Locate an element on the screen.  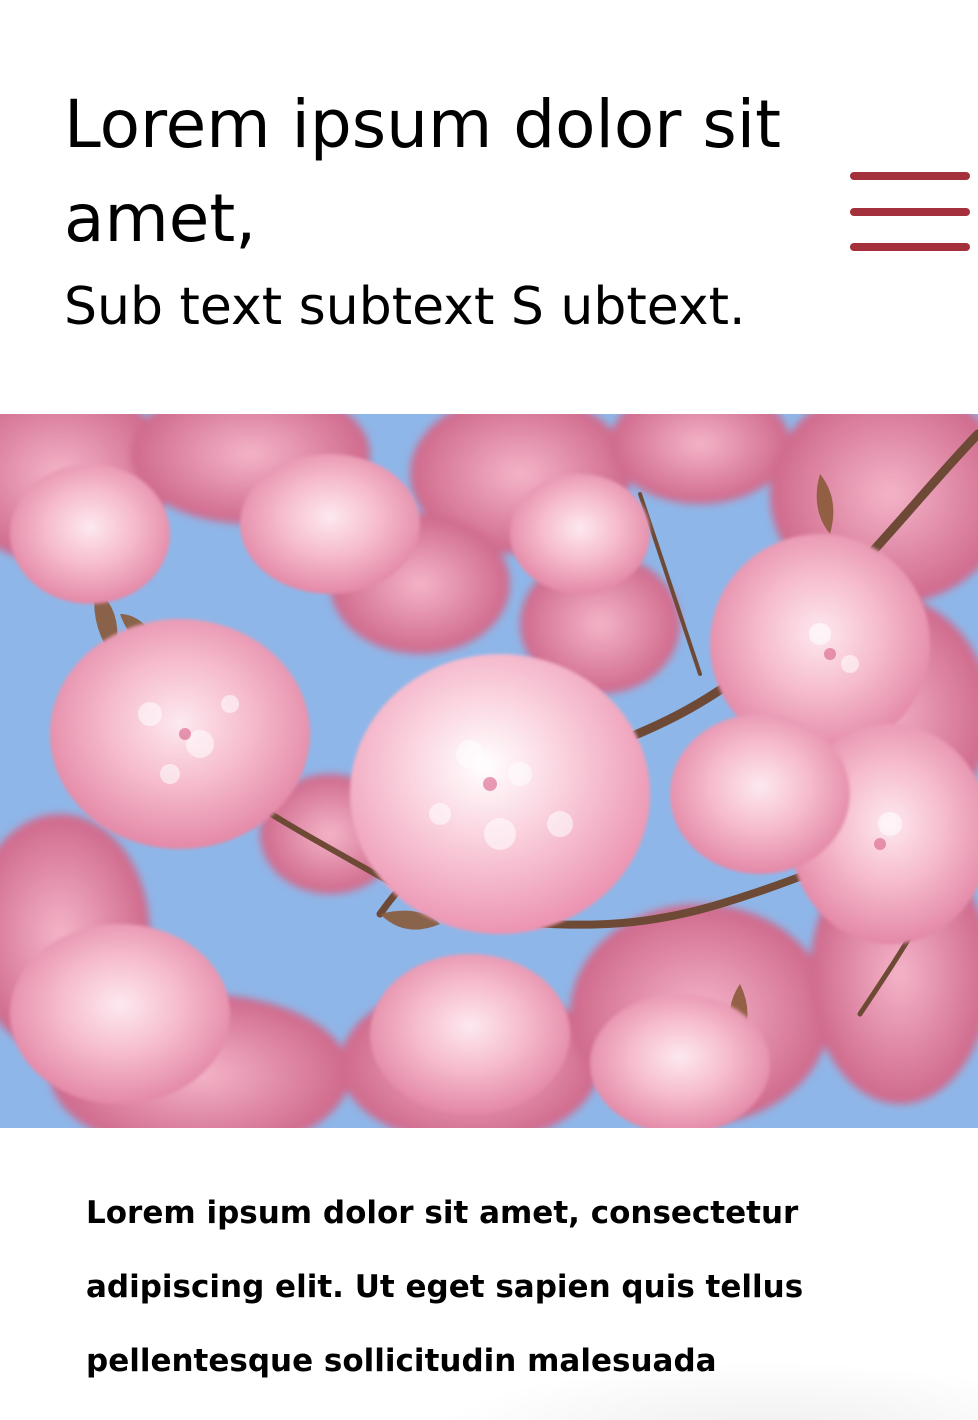
page-title: Lorem ipsum dolor sit amet, is located at coordinates (422, 171).